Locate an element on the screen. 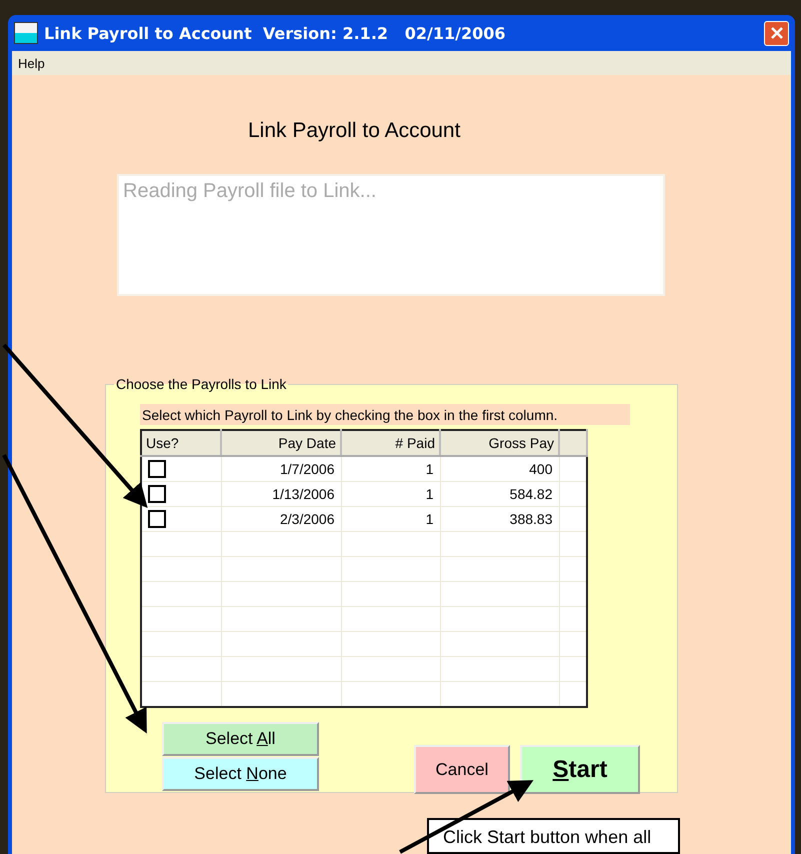 This screenshot has width=801, height=854. table-cell: 400 is located at coordinates (540, 469).